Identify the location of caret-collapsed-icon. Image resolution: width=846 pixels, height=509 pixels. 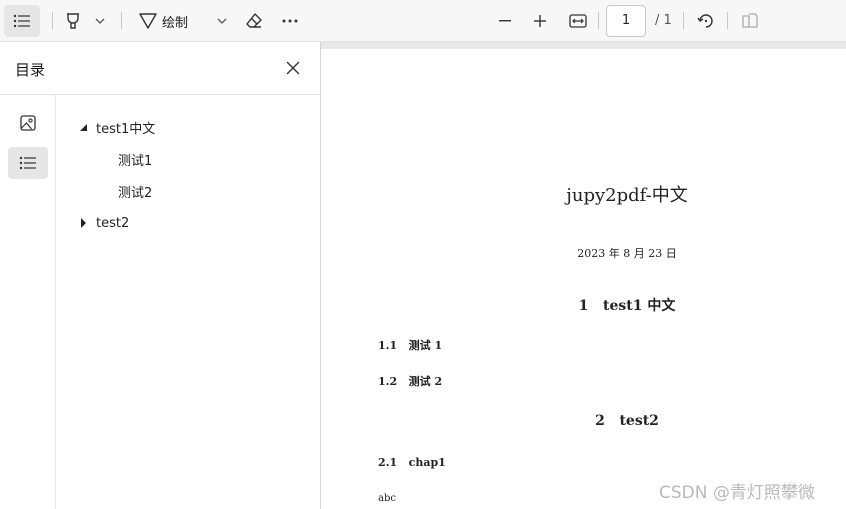
(83, 223).